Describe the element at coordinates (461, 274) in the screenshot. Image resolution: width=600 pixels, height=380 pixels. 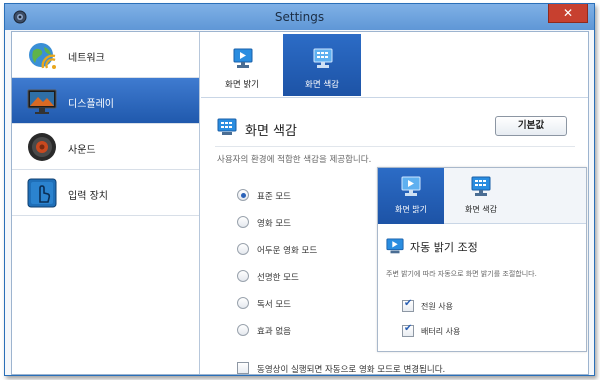
I see `inset-description: 주변 밝기에 따라 자동으로 화면 밝기를 조절합니다.` at that location.